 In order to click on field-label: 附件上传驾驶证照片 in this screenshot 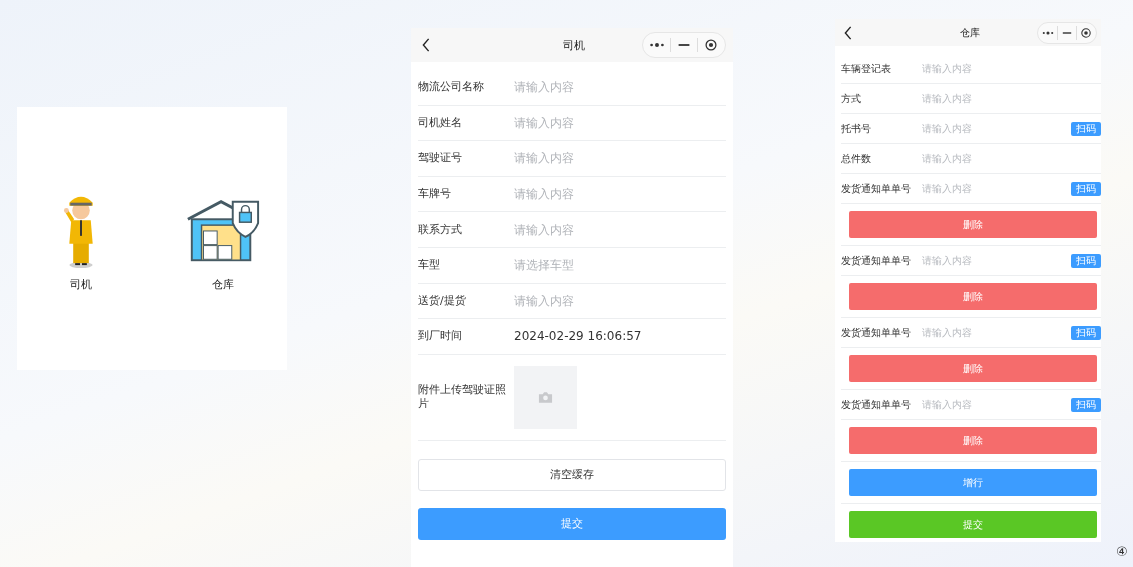, I will do `click(462, 397)`.